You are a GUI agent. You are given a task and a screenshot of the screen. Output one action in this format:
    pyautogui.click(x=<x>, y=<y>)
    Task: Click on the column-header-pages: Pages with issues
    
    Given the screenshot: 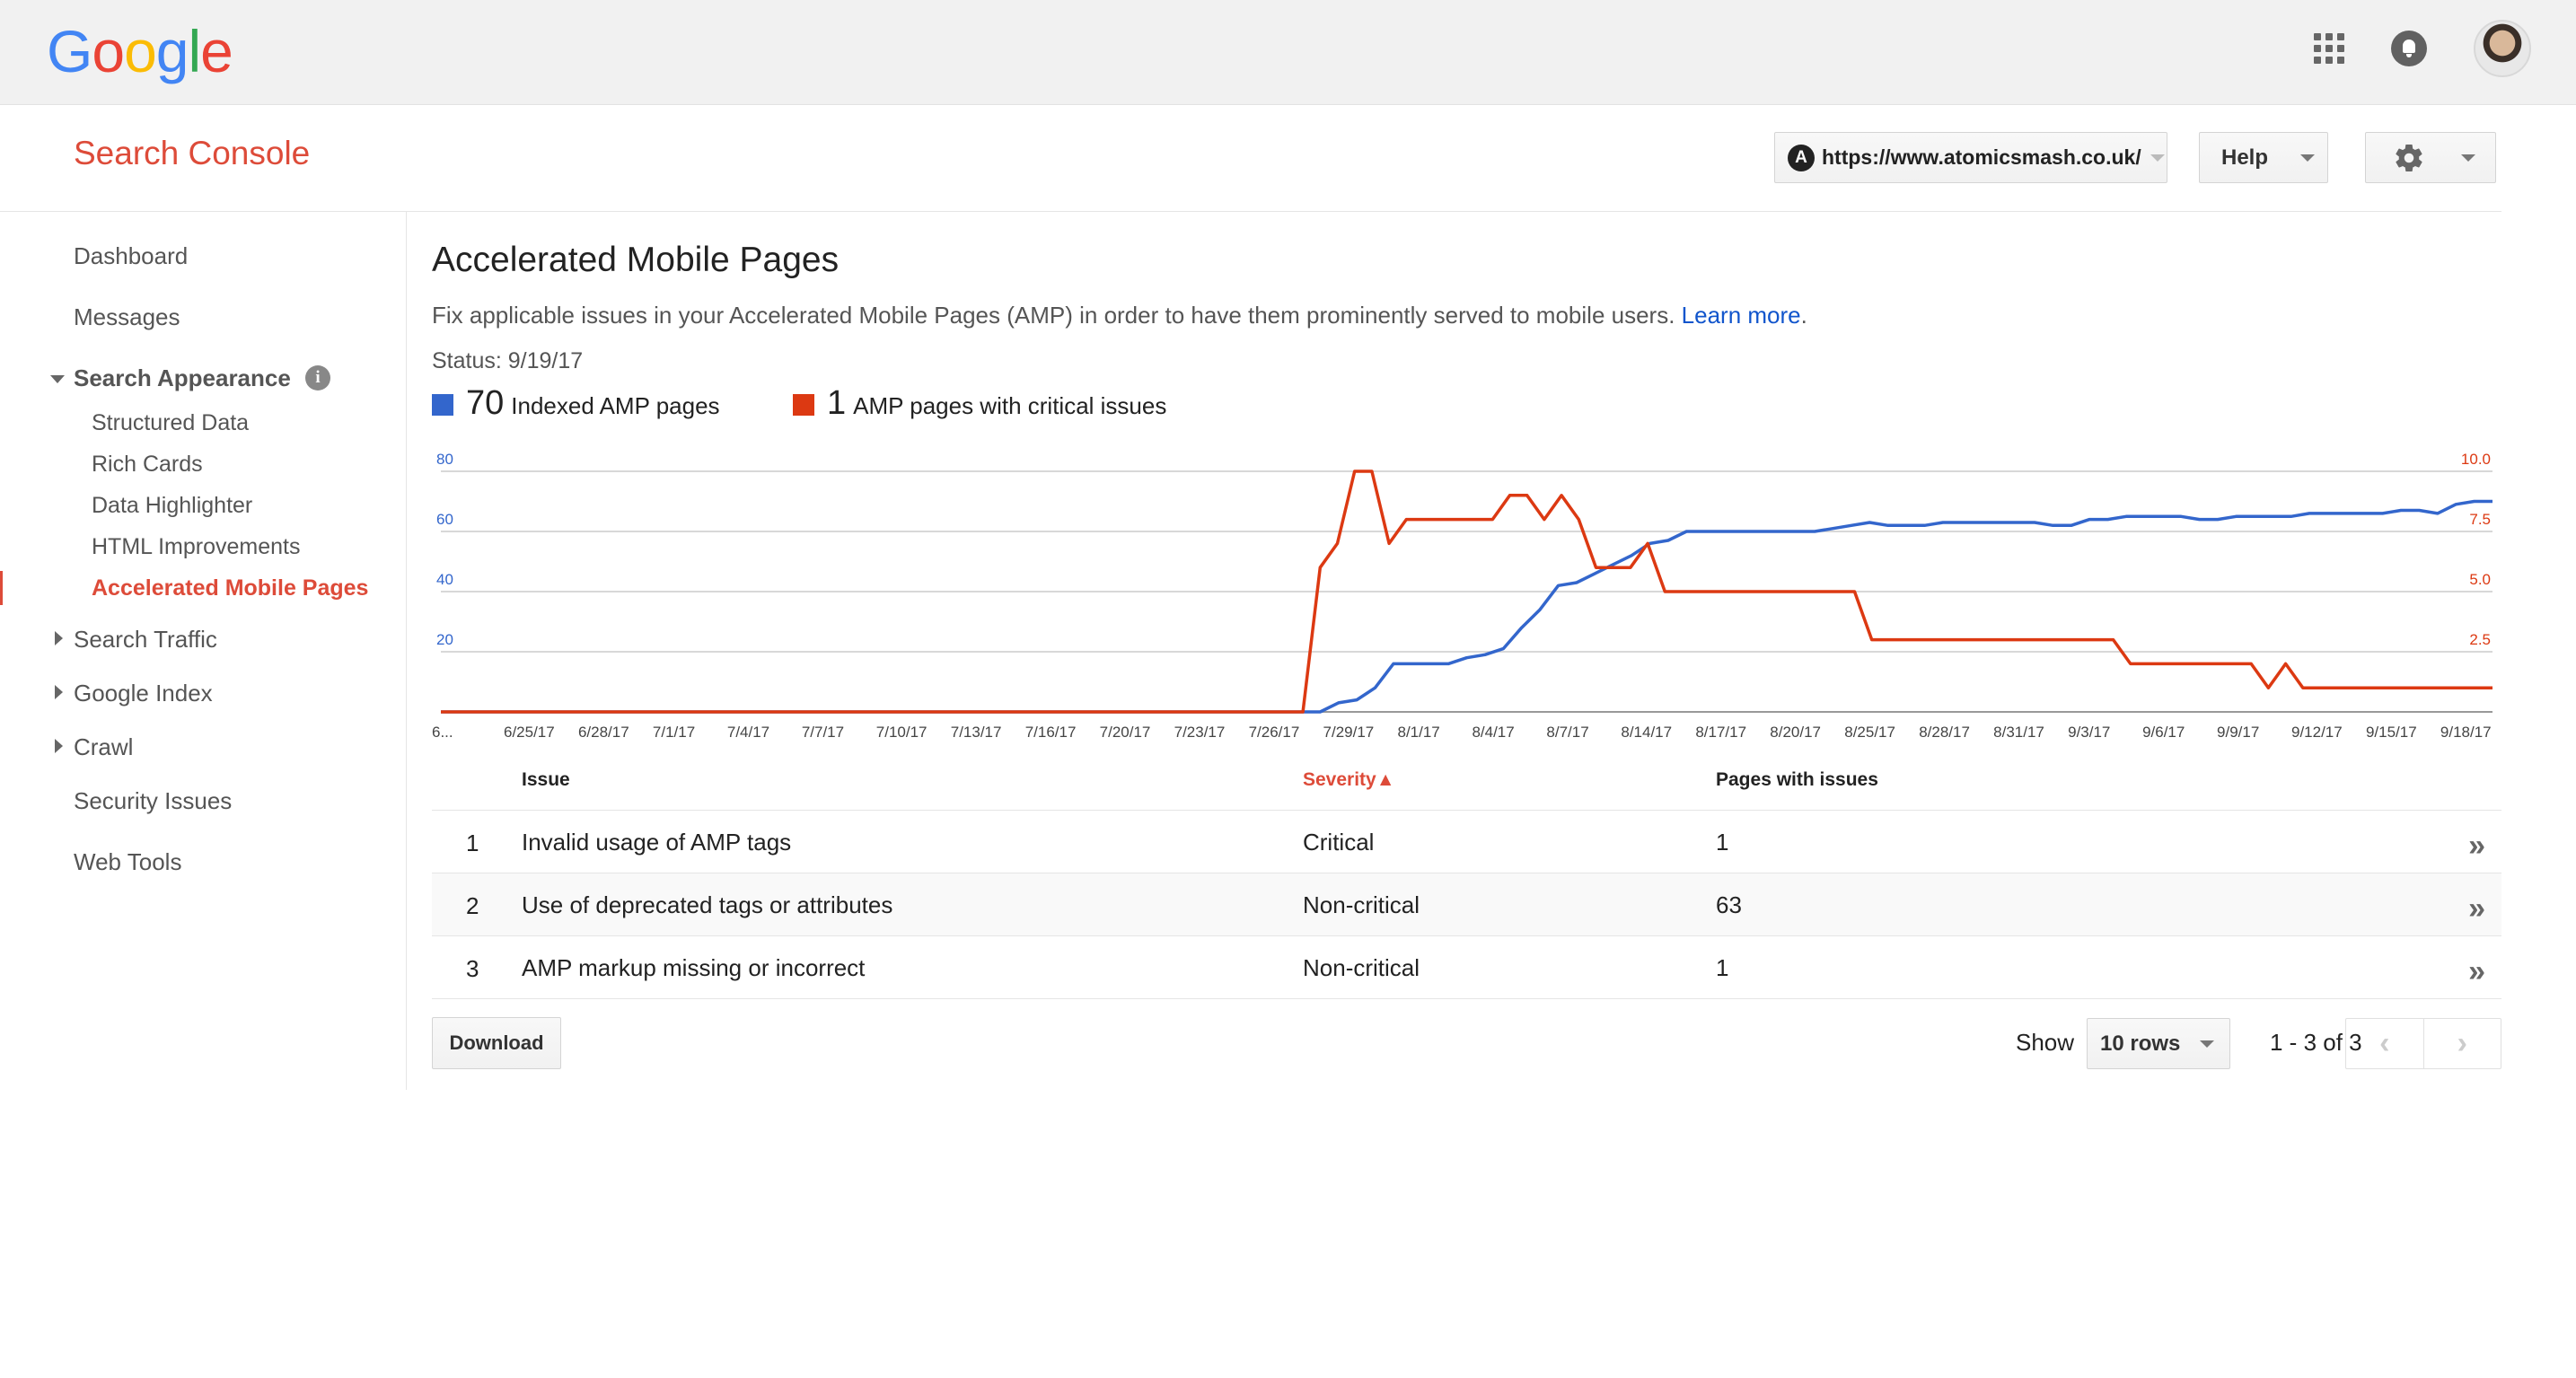 What is the action you would take?
    pyautogui.click(x=1797, y=780)
    